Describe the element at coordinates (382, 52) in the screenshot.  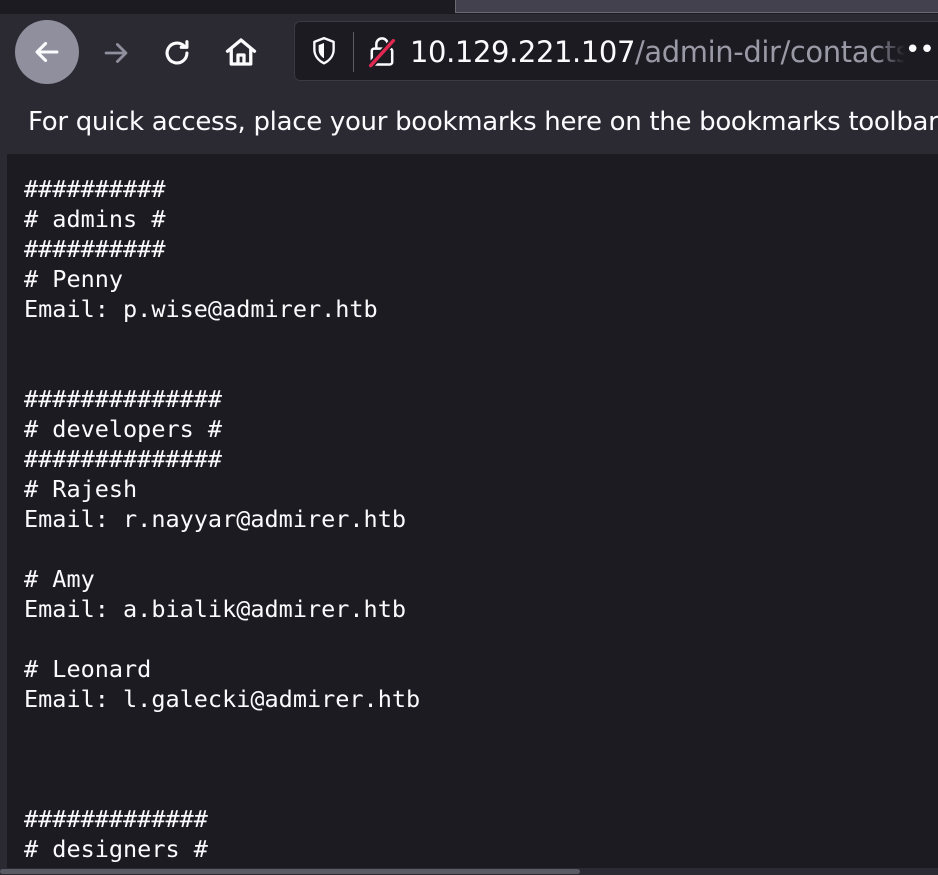
I see `lock-strikethrough-icon` at that location.